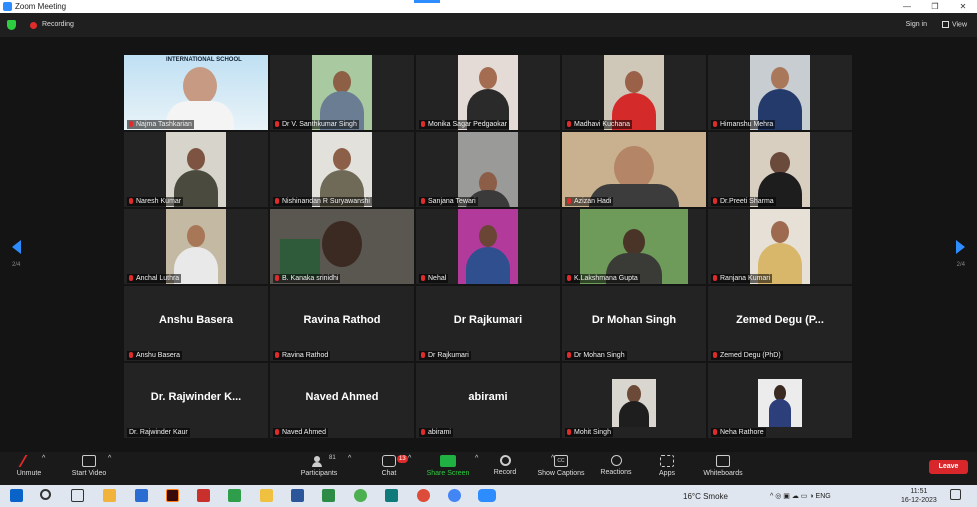  I want to click on participant-tile: Dr V. Santhkumar Singh, so click(342, 92).